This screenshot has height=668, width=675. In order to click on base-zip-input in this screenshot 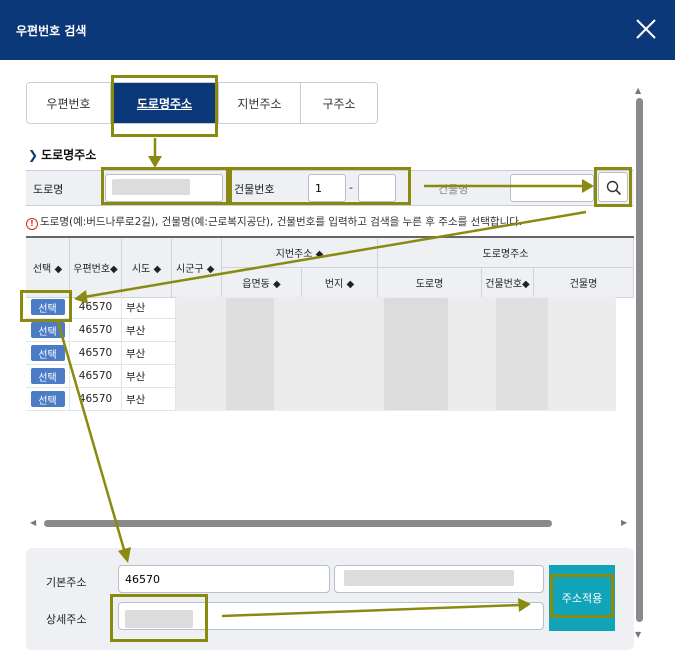, I will do `click(224, 579)`.